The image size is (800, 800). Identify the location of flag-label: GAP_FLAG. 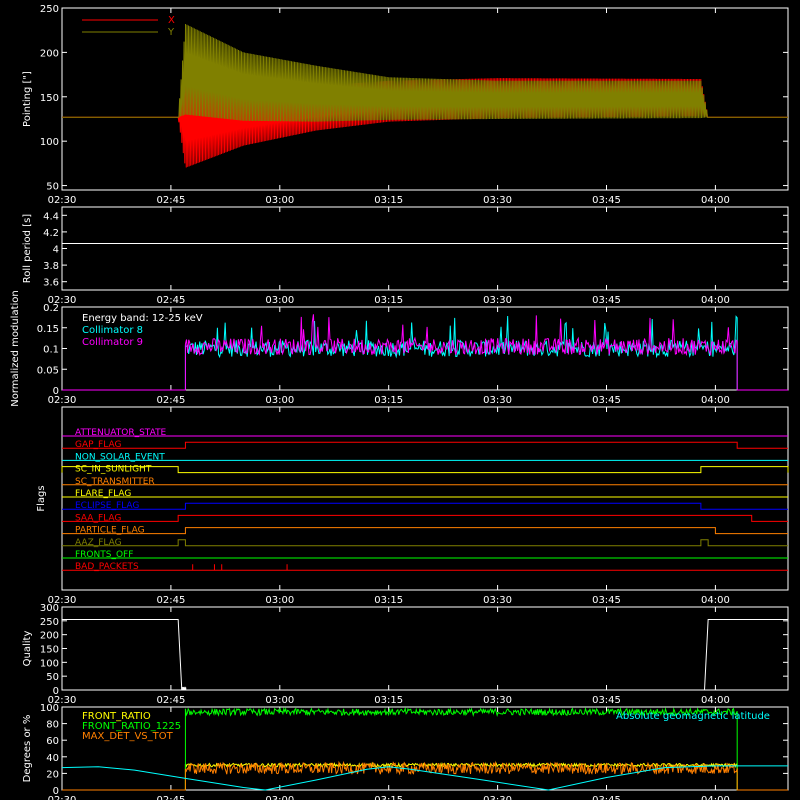
(98, 445).